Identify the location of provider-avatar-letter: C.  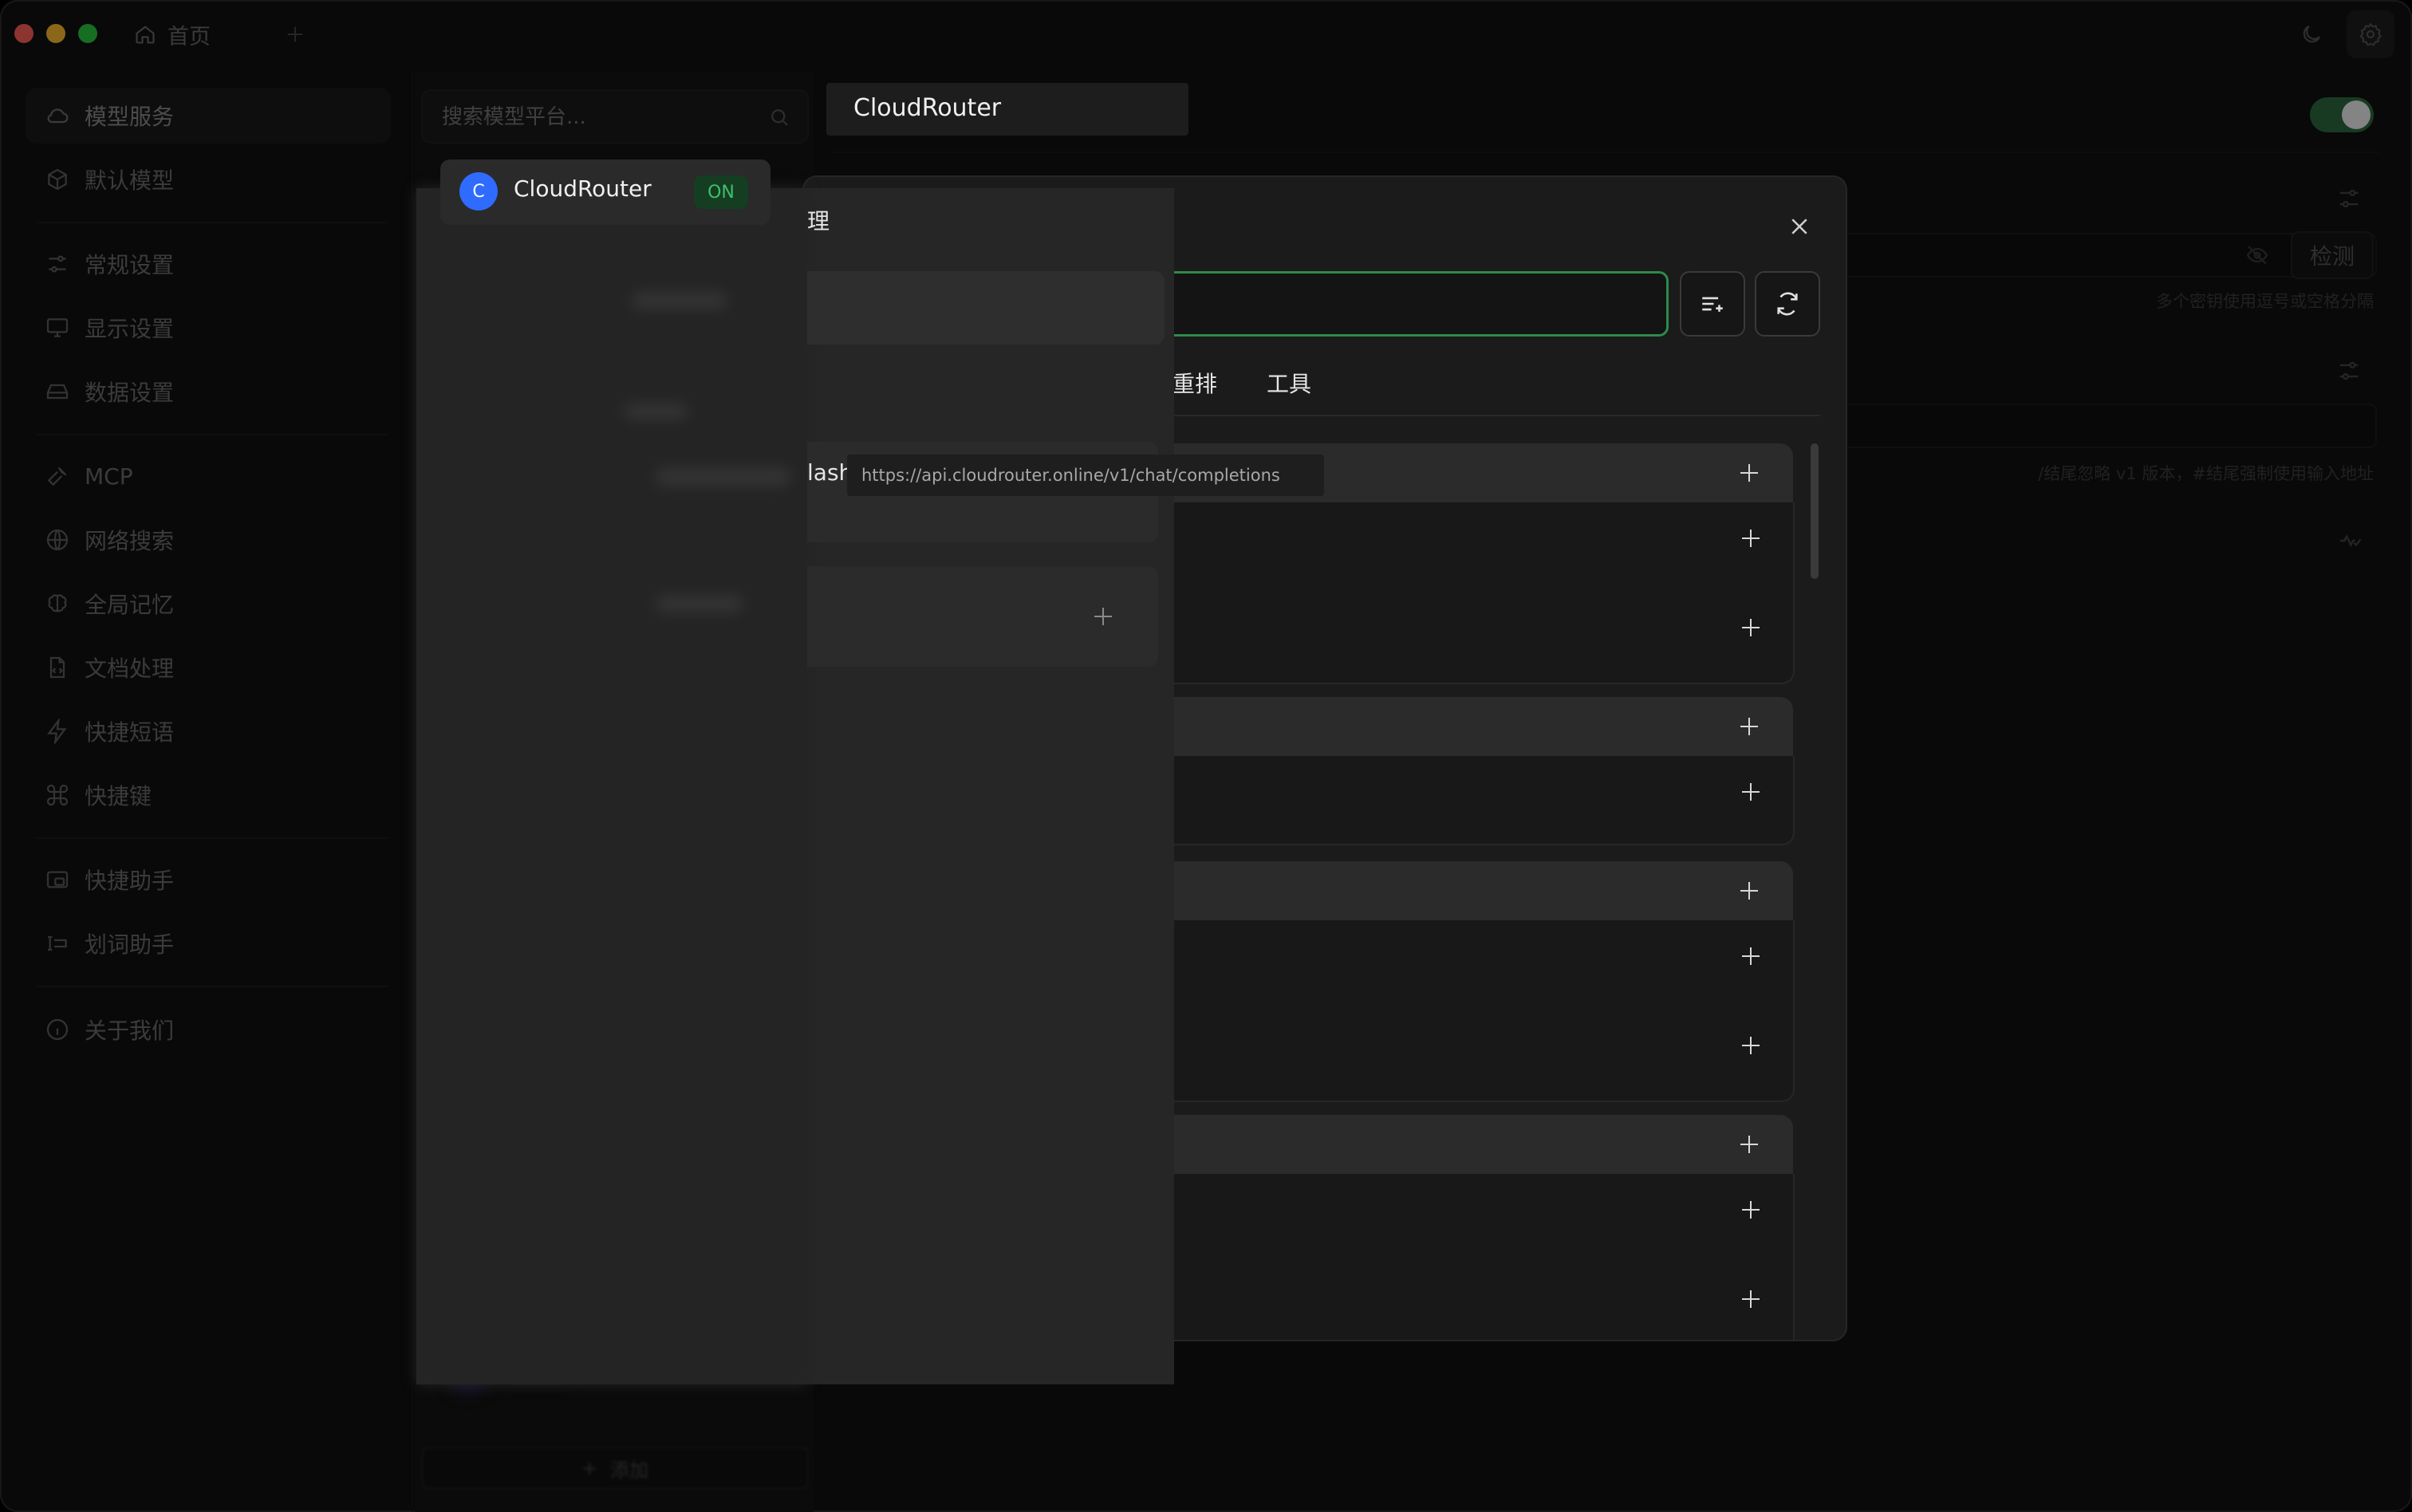
(479, 191).